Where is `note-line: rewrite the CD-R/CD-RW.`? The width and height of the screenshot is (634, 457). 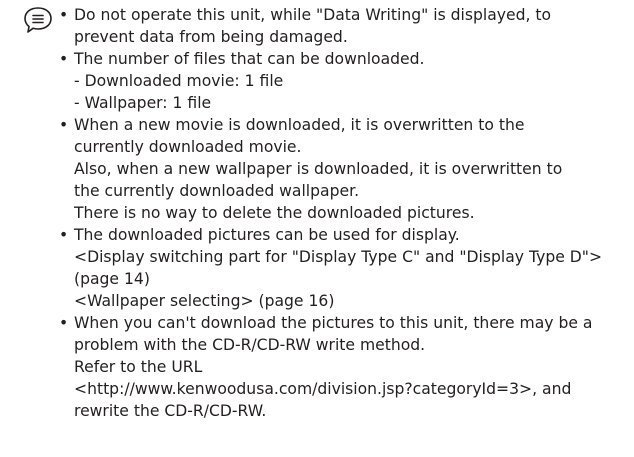
note-line: rewrite the CD-R/CD-RW. is located at coordinates (170, 411).